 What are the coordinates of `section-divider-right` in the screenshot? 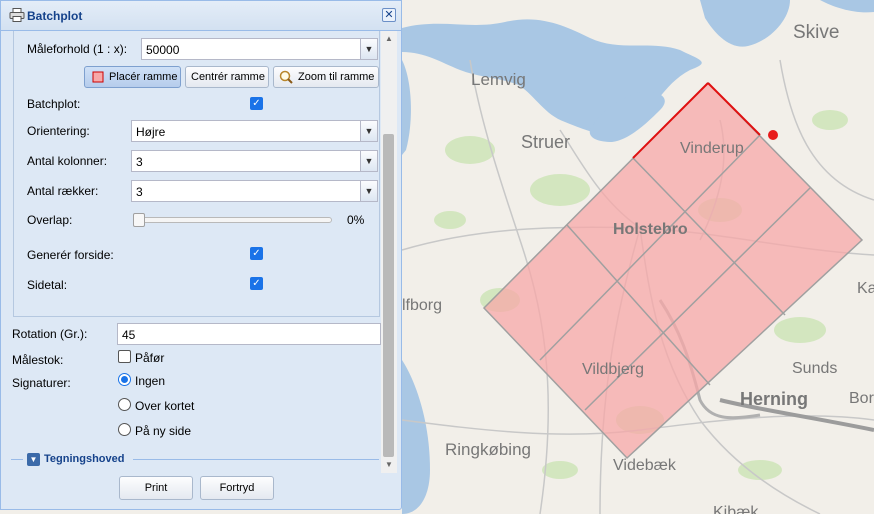 It's located at (256, 459).